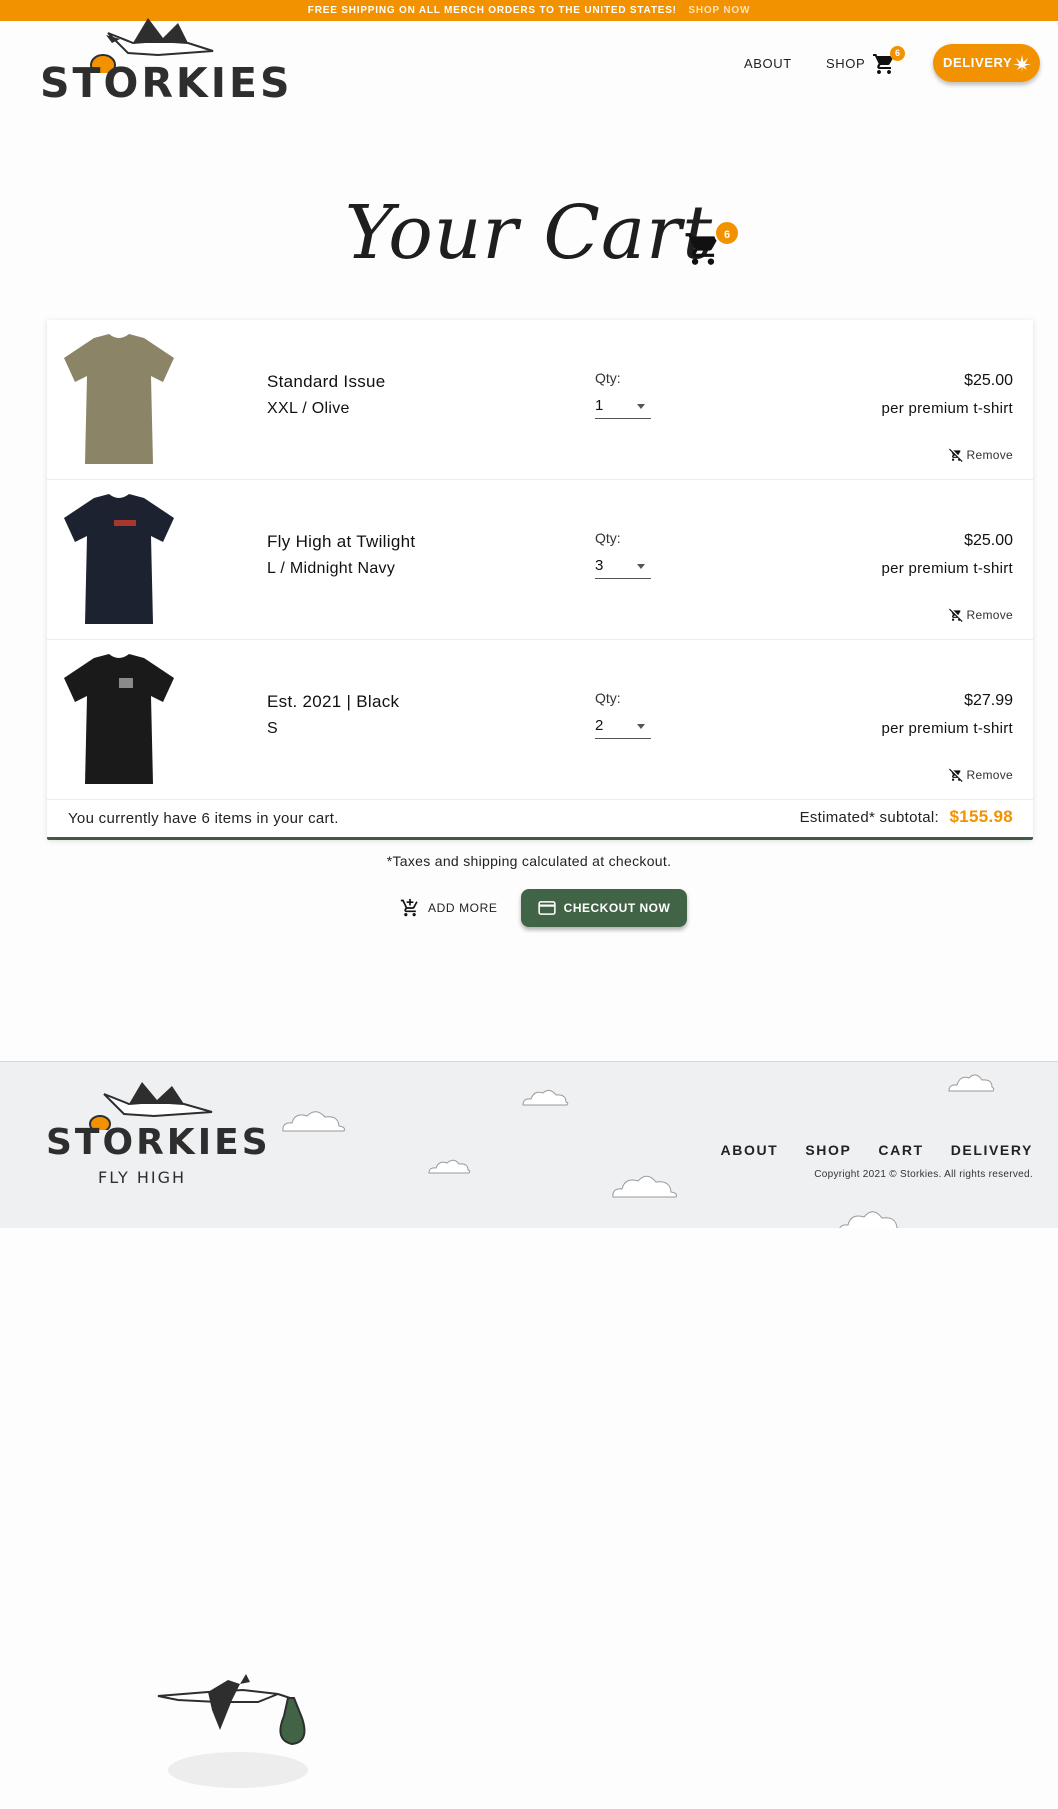  I want to click on footer-link-shop: SHOP, so click(828, 1150).